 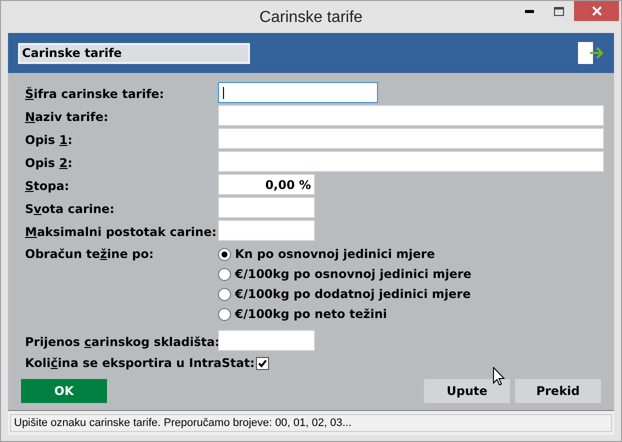 What do you see at coordinates (558, 391) in the screenshot?
I see `cancel-button: Prekid` at bounding box center [558, 391].